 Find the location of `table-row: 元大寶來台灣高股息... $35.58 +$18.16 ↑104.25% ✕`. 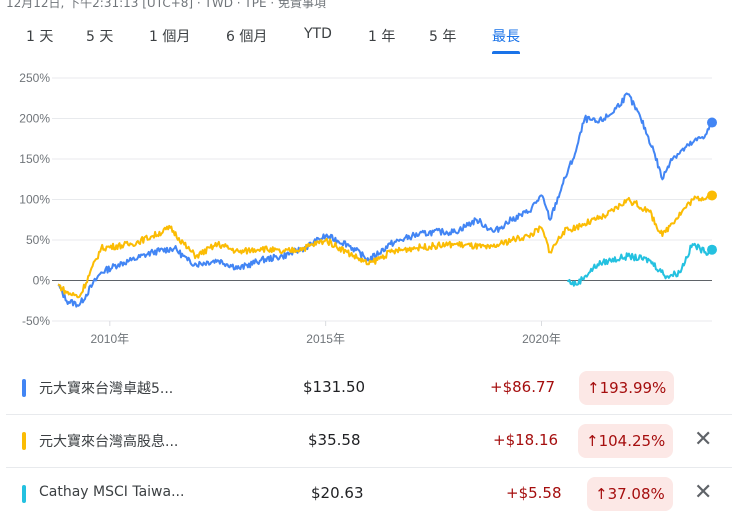

table-row: 元大寶來台灣高股息... $35.58 +$18.16 ↑104.25% ✕ is located at coordinates (369, 441).